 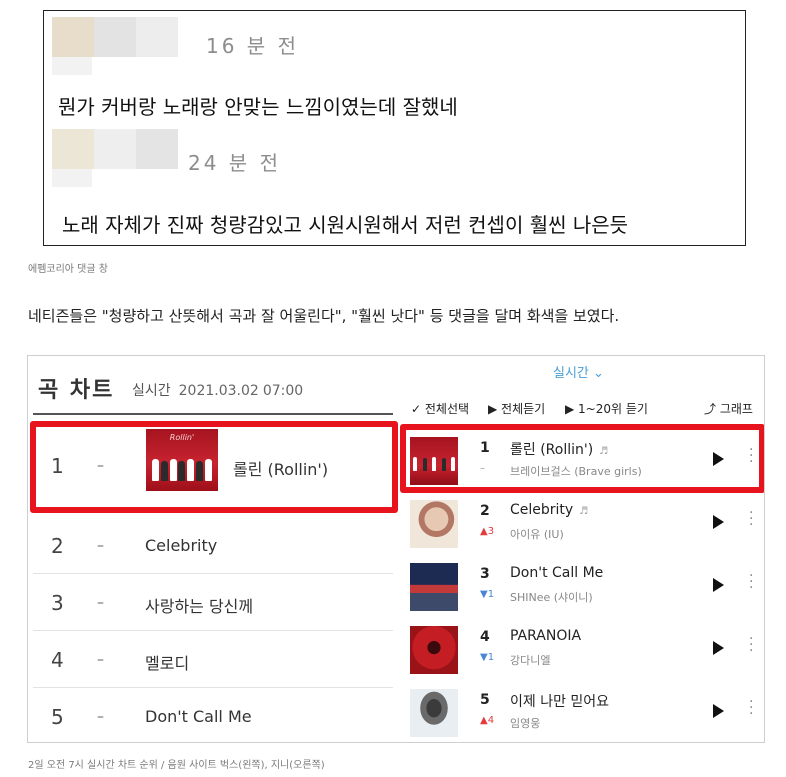 What do you see at coordinates (582, 523) in the screenshot?
I see `chart-row: 2 ▲3 Celebrity ♬ 아이유 (IU) · · ·` at bounding box center [582, 523].